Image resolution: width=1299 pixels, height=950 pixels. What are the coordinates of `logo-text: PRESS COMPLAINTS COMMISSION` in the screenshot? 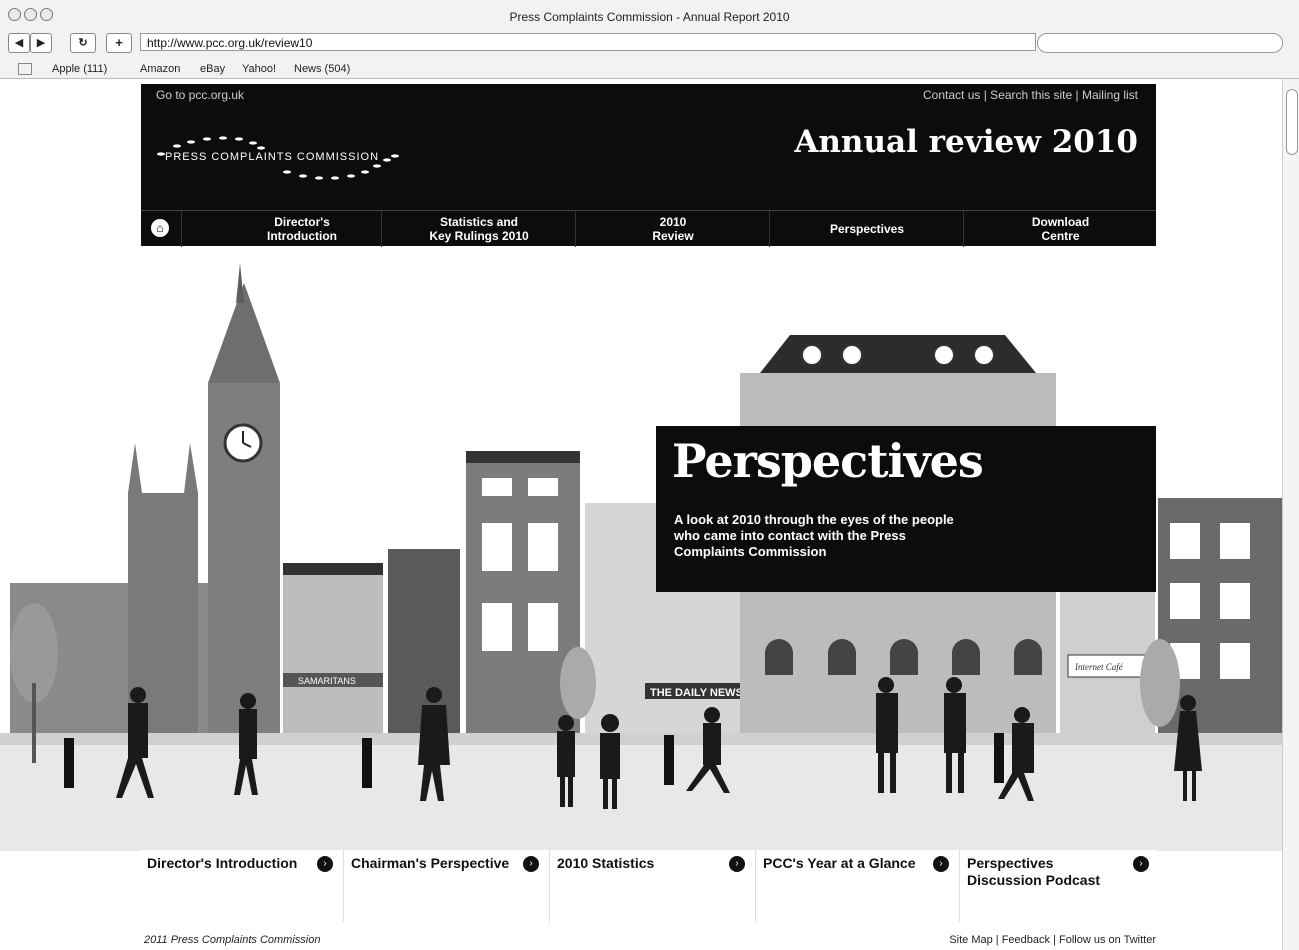 It's located at (272, 157).